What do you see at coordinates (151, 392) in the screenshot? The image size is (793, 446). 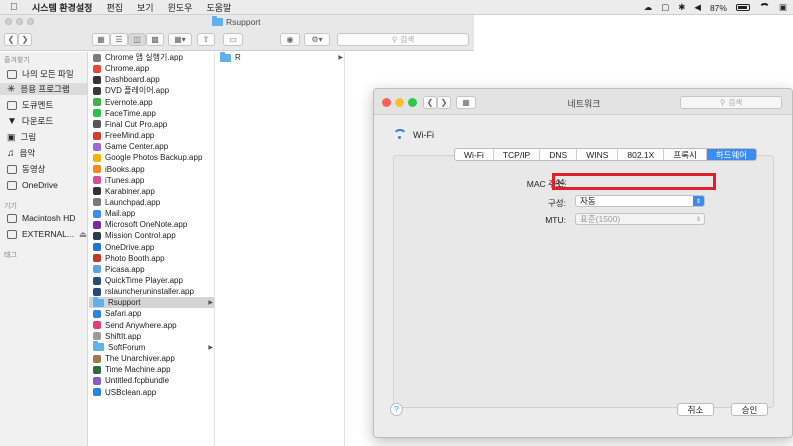 I see `list-item: USBclean.app` at bounding box center [151, 392].